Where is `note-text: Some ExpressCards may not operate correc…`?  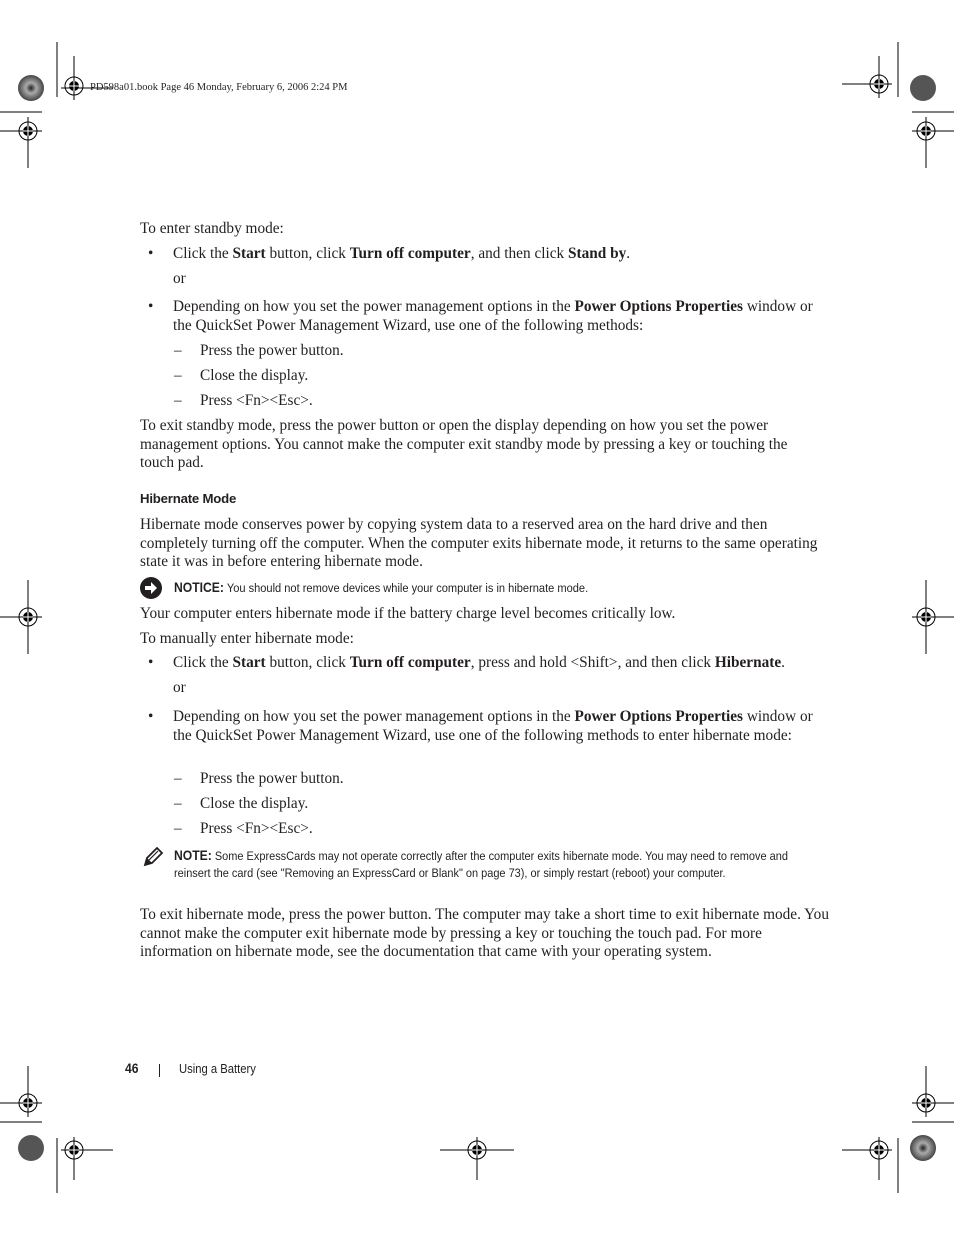 note-text: Some ExpressCards may not operate correc… is located at coordinates (481, 865).